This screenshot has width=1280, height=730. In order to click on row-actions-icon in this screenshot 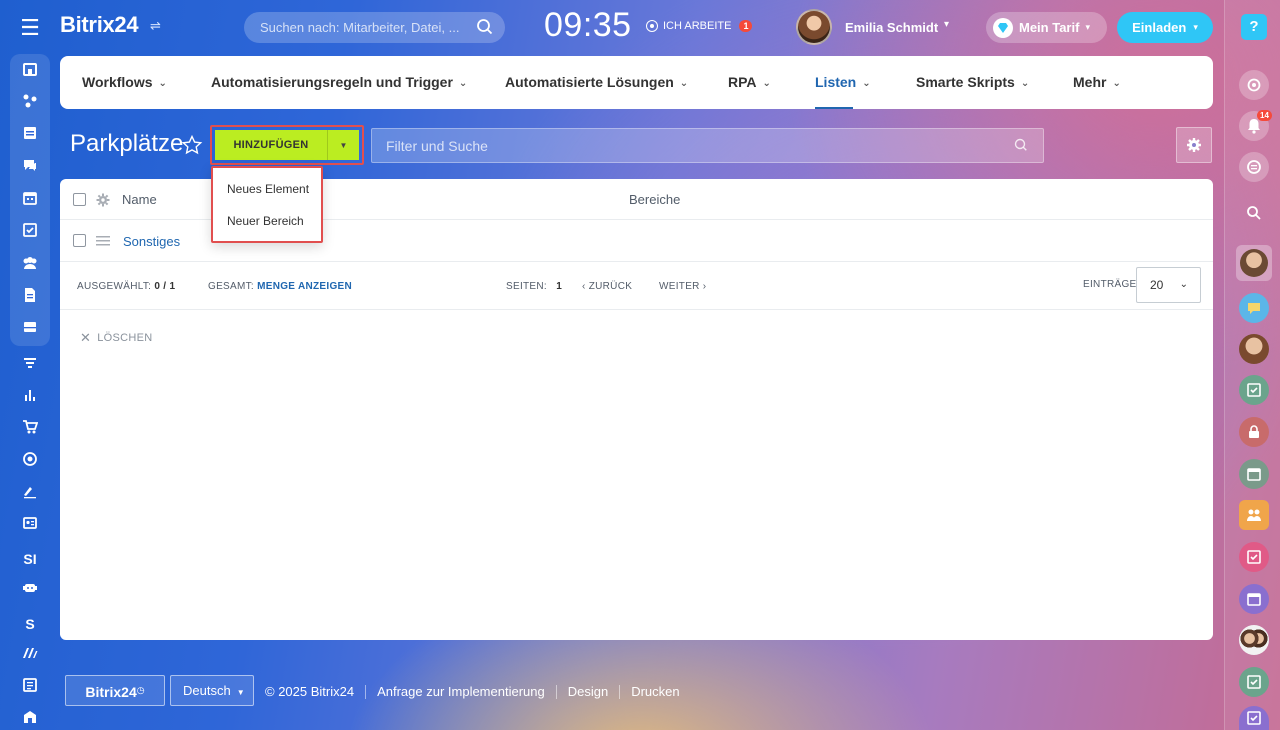, I will do `click(103, 241)`.